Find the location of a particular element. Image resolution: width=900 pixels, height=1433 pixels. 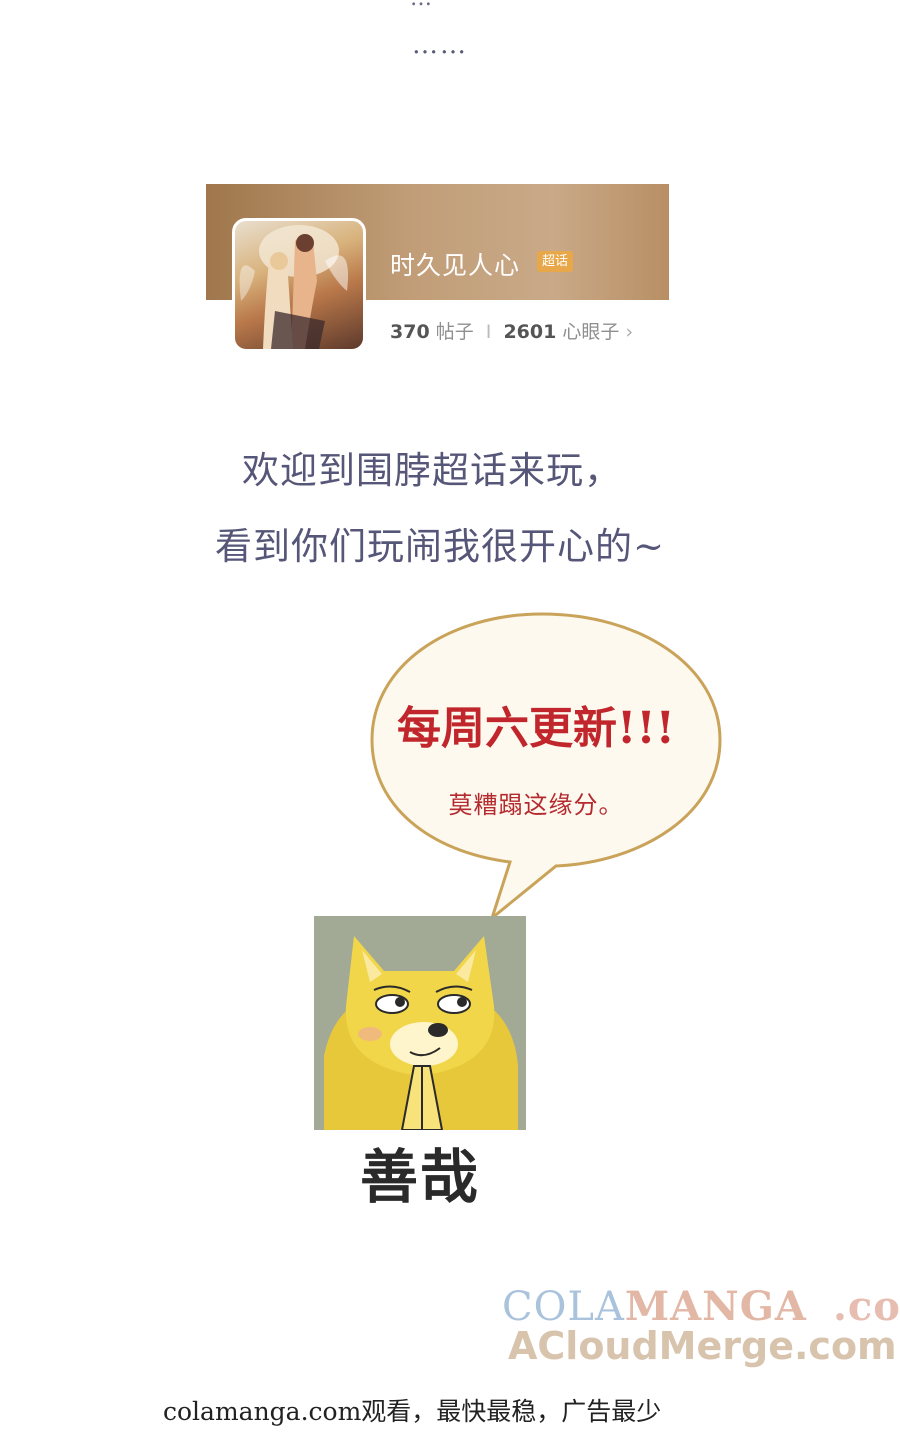

doge-face-icon is located at coordinates (420, 1023).